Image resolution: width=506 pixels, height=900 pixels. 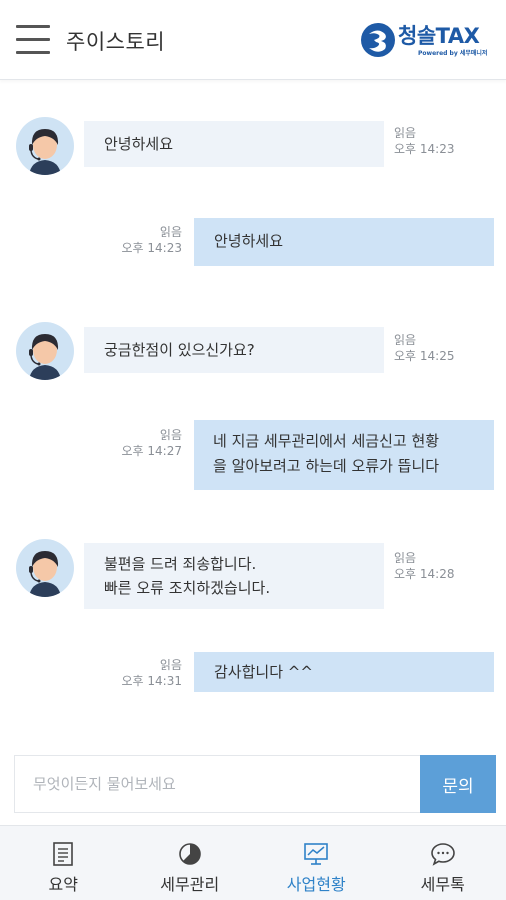 I want to click on inquire-button: 문의, so click(x=458, y=784).